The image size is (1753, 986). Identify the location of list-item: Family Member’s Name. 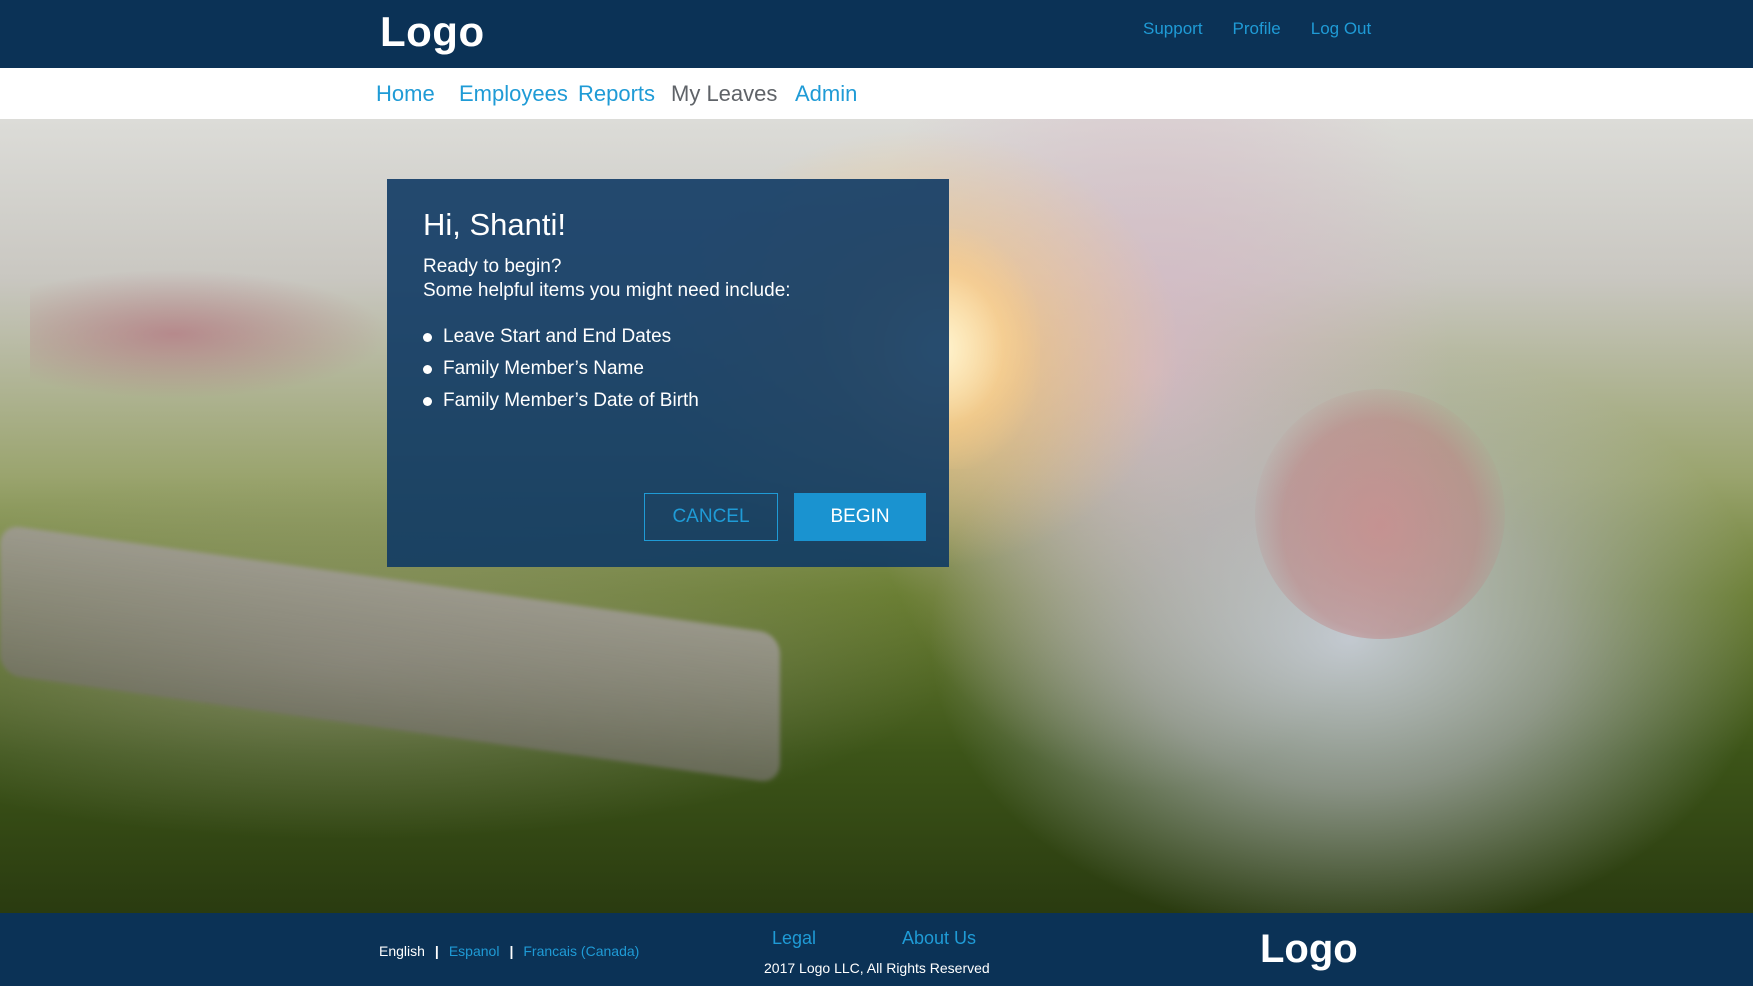
(668, 369).